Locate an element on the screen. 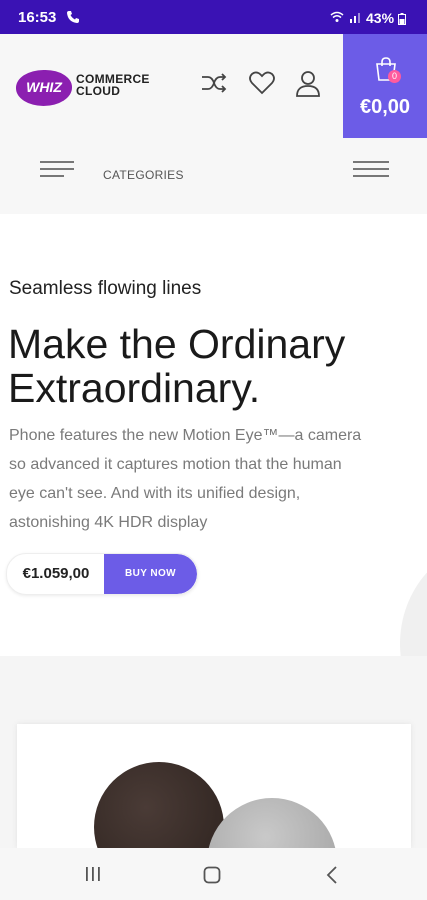 This screenshot has width=427, height=900. decorative-arc is located at coordinates (413, 600).